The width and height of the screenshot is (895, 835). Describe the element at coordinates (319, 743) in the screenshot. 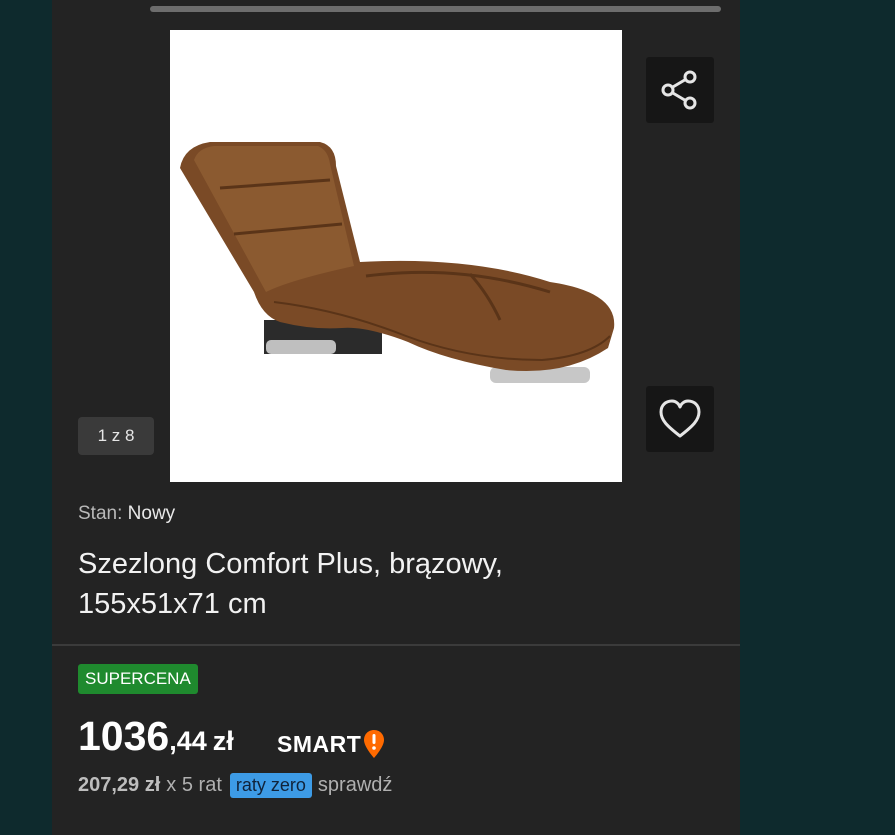

I see `smart-label: SMART` at that location.